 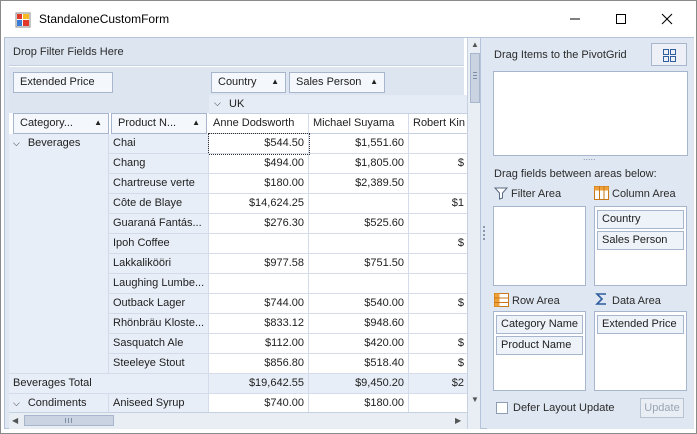 I want to click on category-header-condiments: ⌵ Condiments, so click(x=59, y=404).